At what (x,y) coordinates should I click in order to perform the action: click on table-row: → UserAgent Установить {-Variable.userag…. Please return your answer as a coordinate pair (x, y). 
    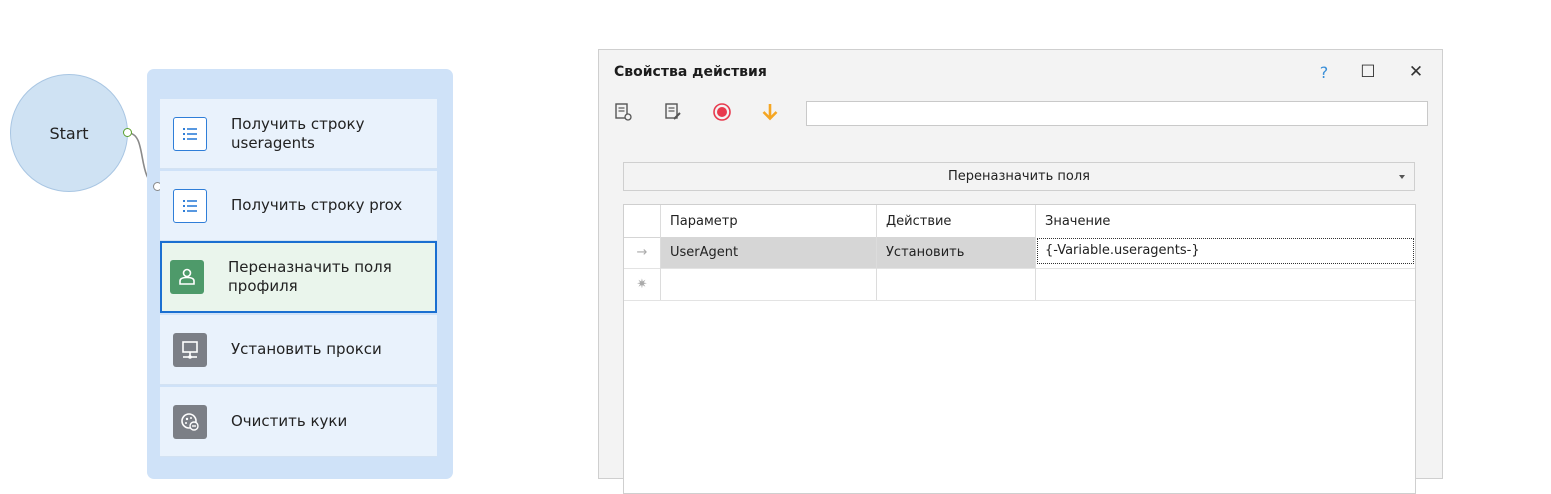
    Looking at the image, I should click on (1019, 253).